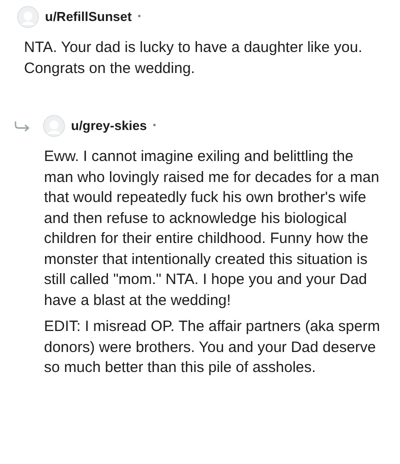  I want to click on comment-text: EDIT: I misread OP. The affair partners (aka sperm donors) were brothers. You and your Dad deserve so much better than this pile of assholes., so click(212, 347).